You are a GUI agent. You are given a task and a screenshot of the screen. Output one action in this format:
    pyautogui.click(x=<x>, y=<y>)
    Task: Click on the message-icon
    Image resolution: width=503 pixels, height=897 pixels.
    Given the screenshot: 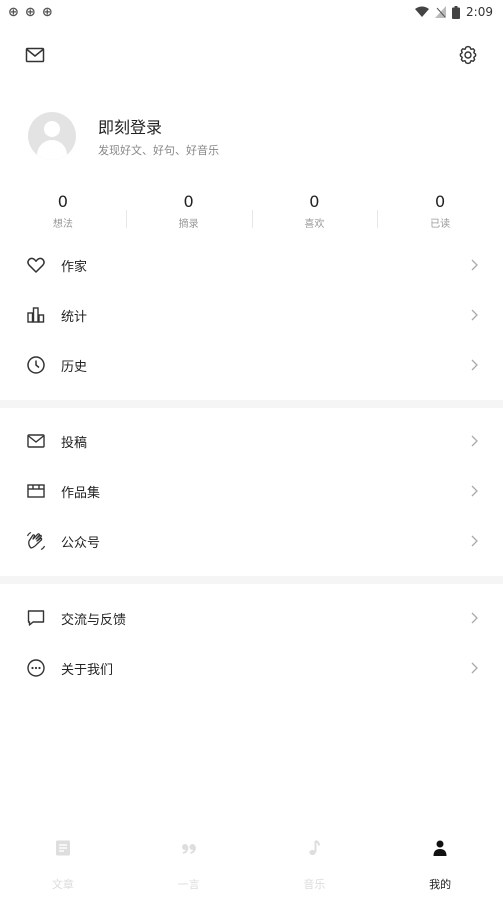 What is the action you would take?
    pyautogui.click(x=36, y=618)
    